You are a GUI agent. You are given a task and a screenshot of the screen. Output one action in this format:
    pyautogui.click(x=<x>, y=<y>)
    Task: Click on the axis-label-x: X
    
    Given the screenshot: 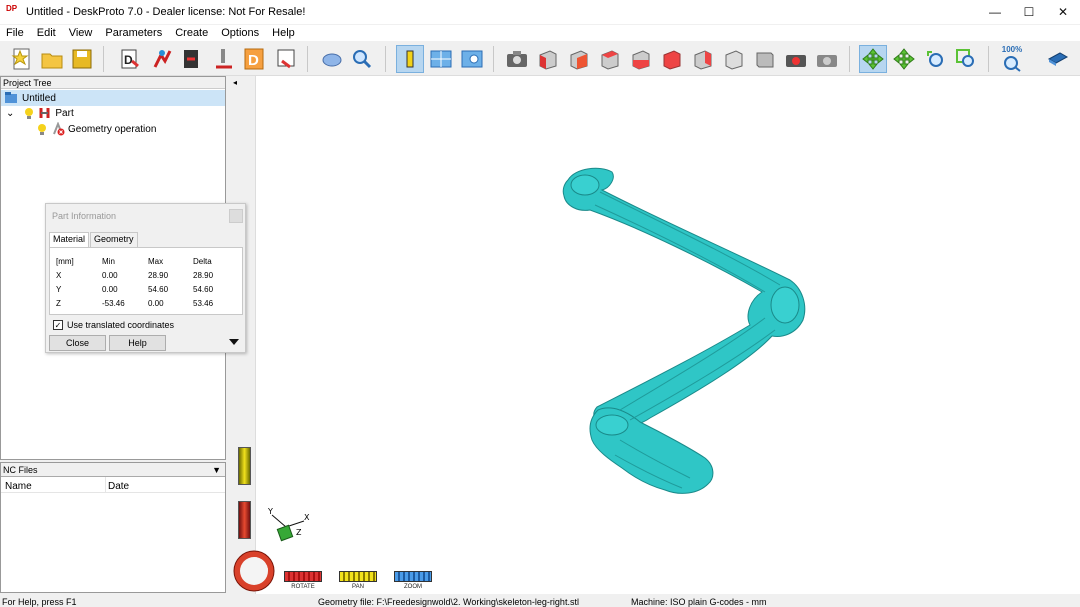 What is the action you would take?
    pyautogui.click(x=307, y=517)
    